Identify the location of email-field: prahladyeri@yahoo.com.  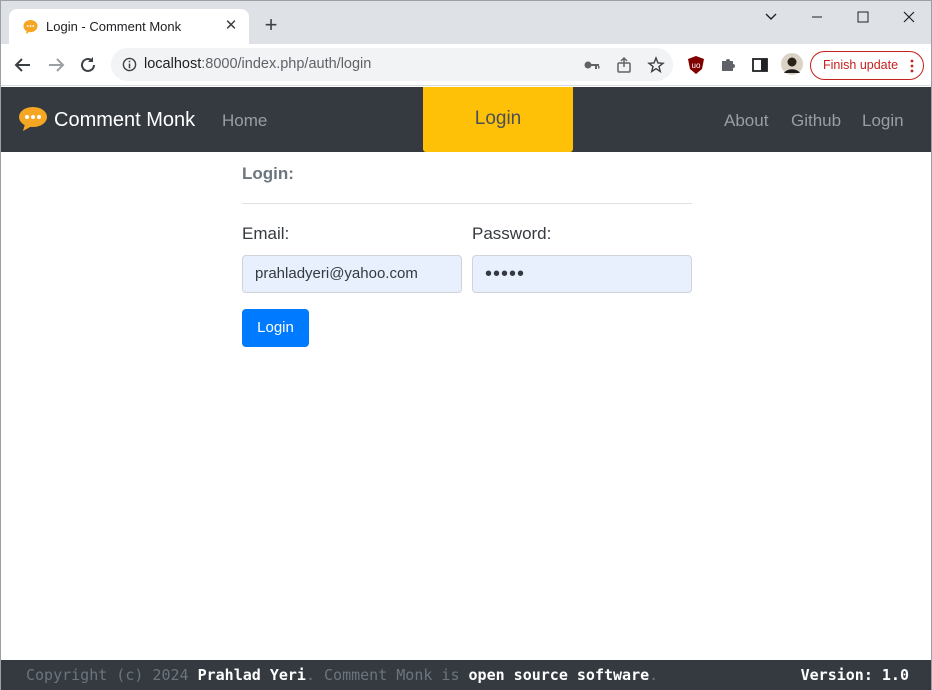
(352, 274).